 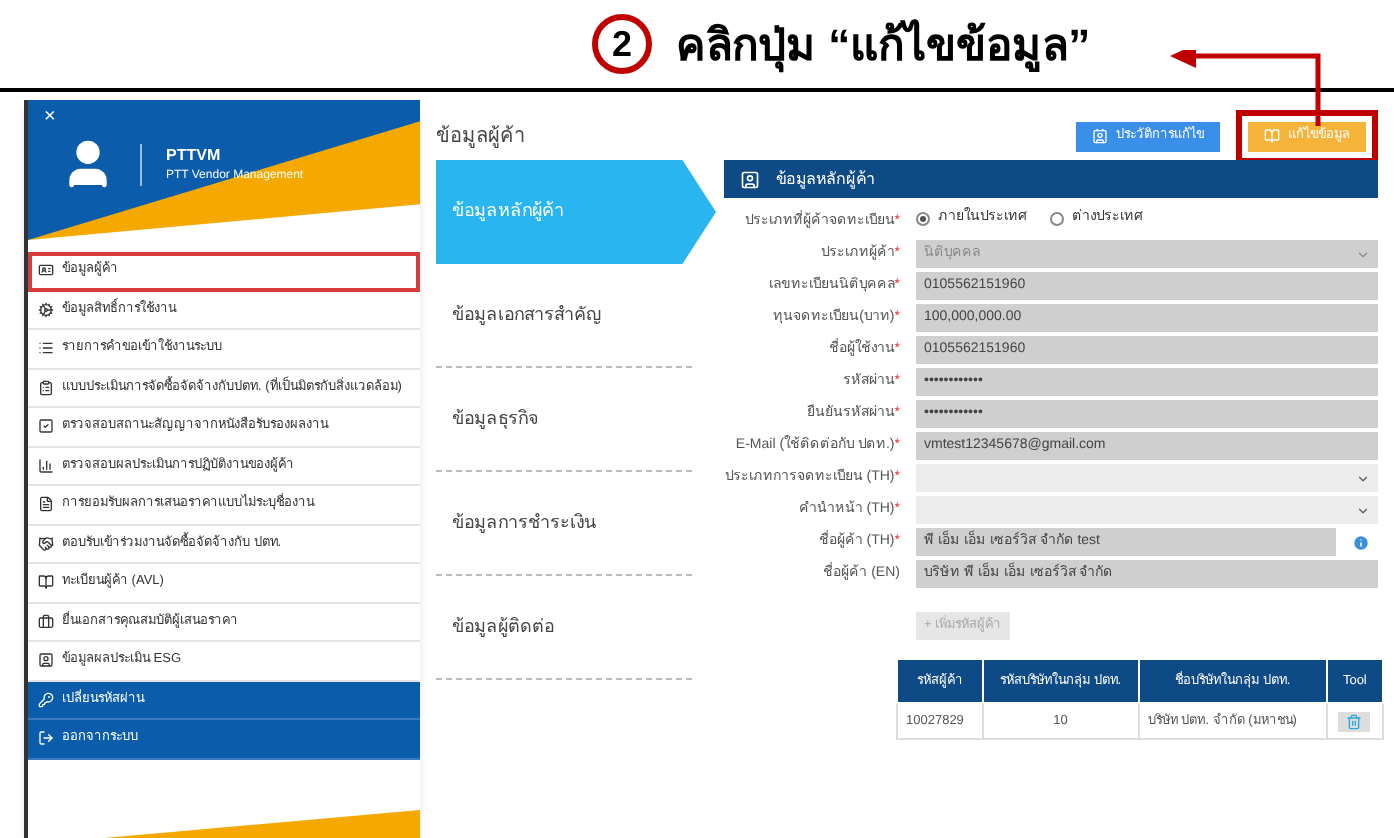 What do you see at coordinates (46, 387) in the screenshot?
I see `clipboard-icon` at bounding box center [46, 387].